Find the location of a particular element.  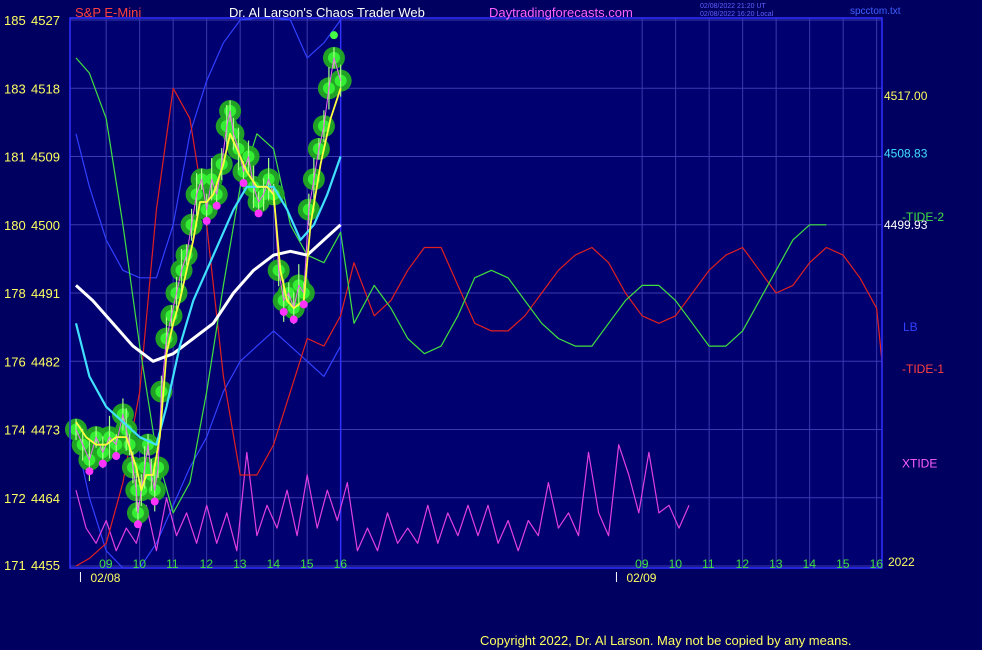

timestamp-local: 02/08/2022 16:20 Local is located at coordinates (737, 14).